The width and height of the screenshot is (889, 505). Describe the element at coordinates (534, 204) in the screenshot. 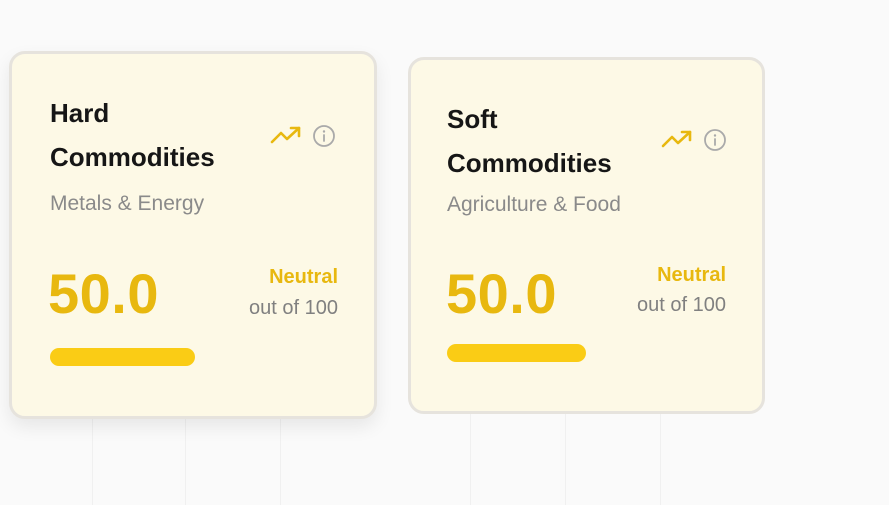

I see `card-subtitle: Agriculture & Food` at that location.